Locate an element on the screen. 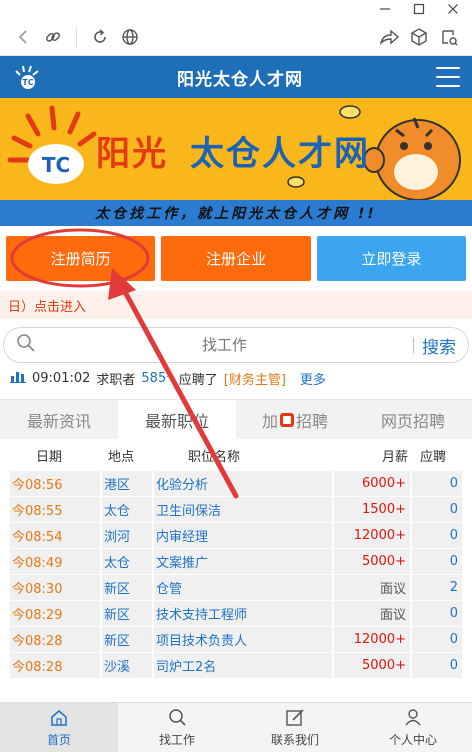  search-bar: 搜索 is located at coordinates (236, 345).